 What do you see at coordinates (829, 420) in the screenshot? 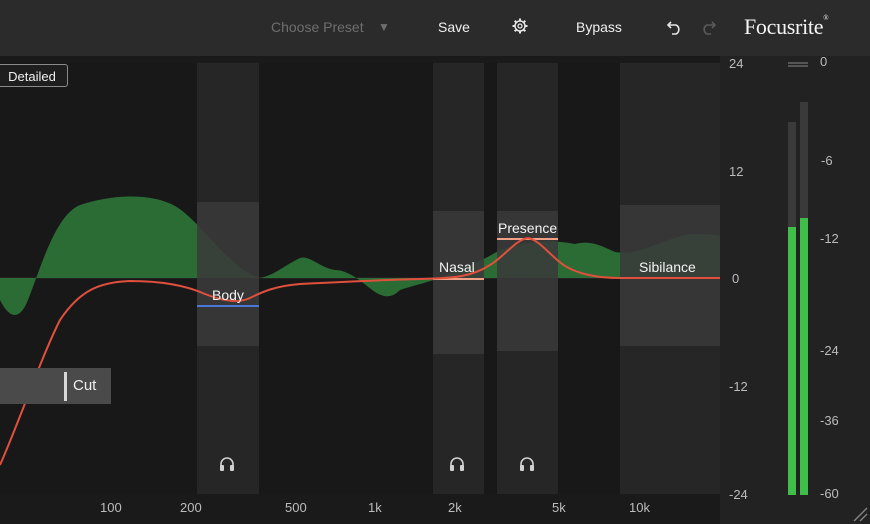
I see `meter-scale-label: -36` at bounding box center [829, 420].